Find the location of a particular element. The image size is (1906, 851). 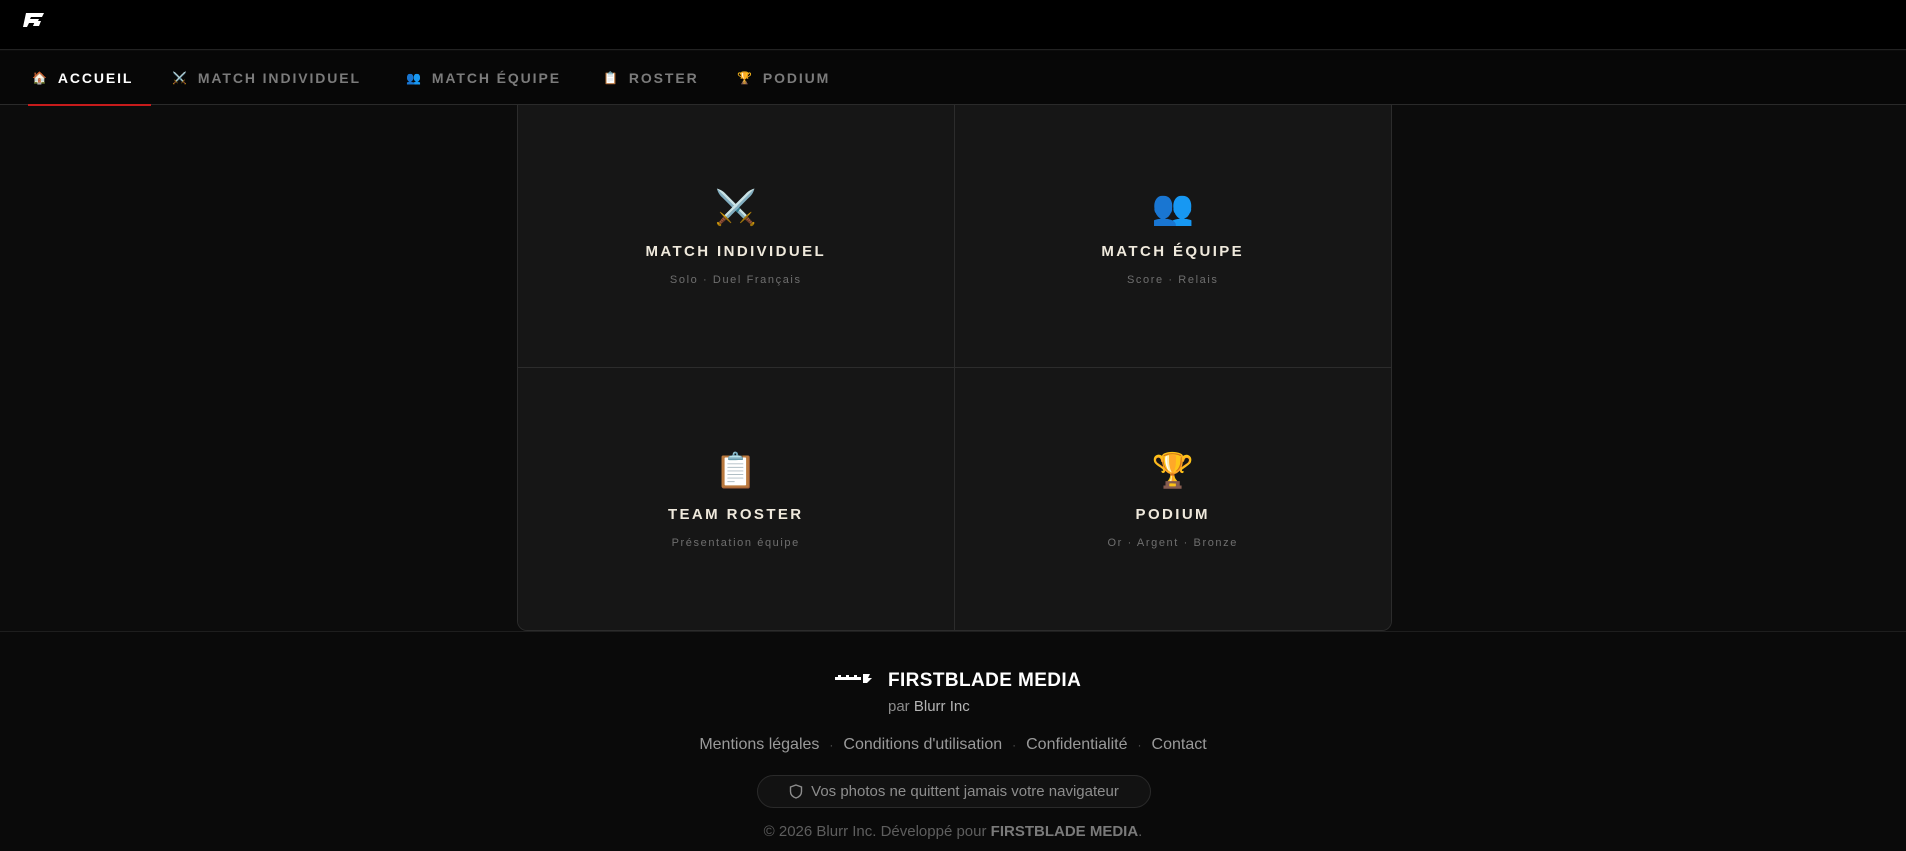

link-confidentialite: Confidentialité is located at coordinates (1076, 745).